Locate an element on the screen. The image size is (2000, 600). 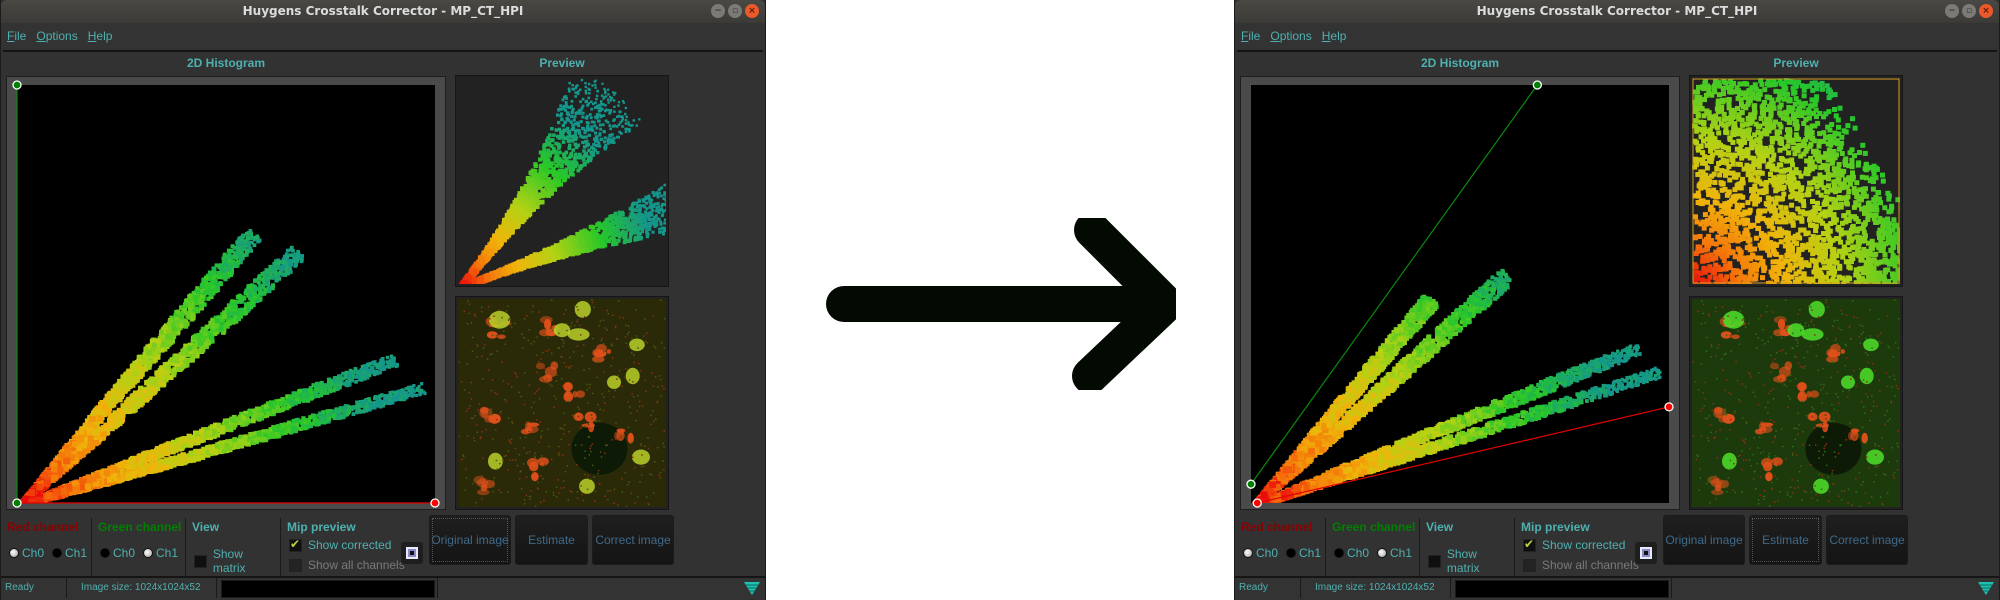
menu-label: ptions is located at coordinates (61, 35).